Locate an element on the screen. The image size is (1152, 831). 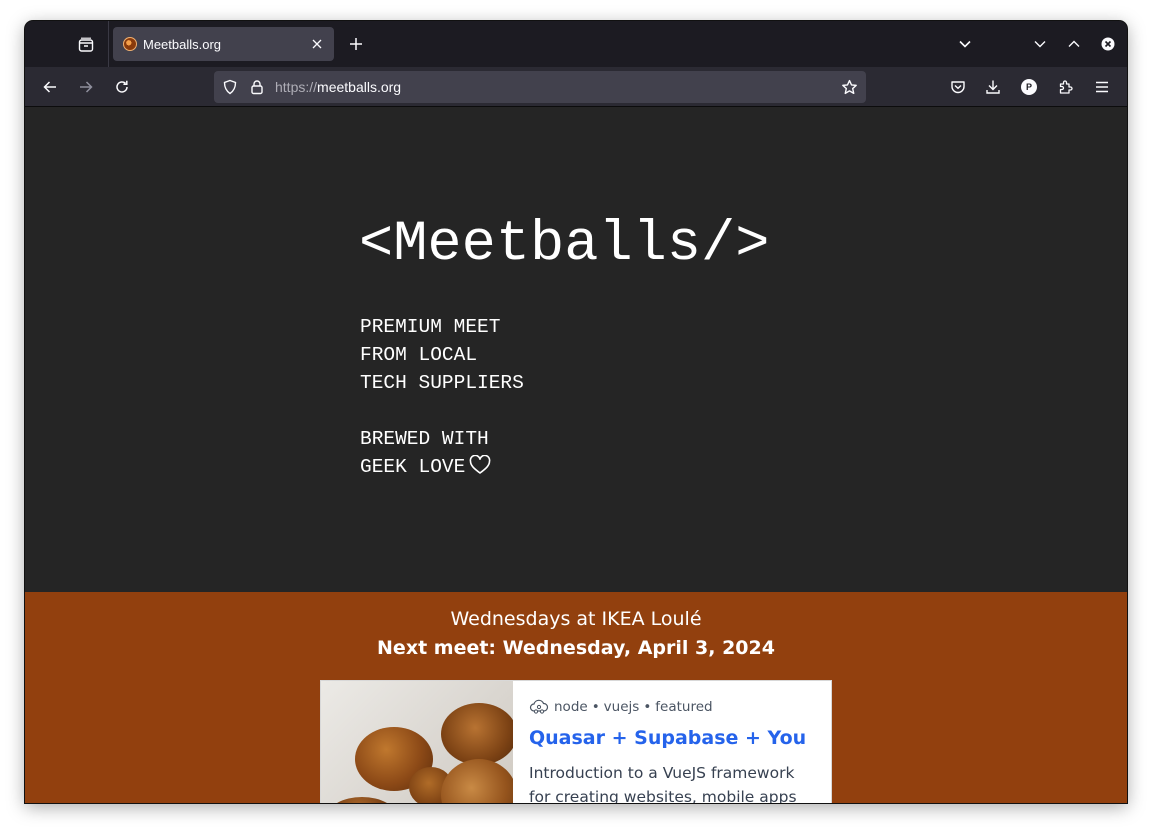
address-bar: https://meetballs.org is located at coordinates (540, 87).